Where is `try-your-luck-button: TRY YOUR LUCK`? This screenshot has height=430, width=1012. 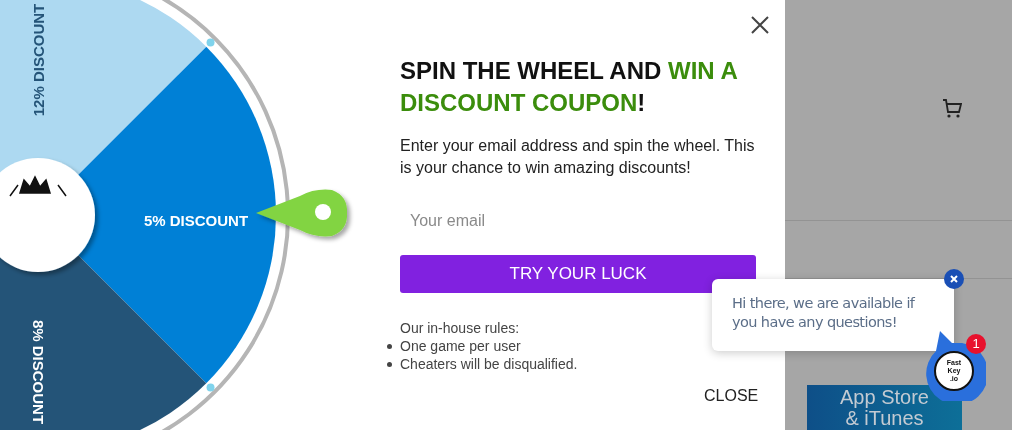
try-your-luck-button: TRY YOUR LUCK is located at coordinates (578, 274).